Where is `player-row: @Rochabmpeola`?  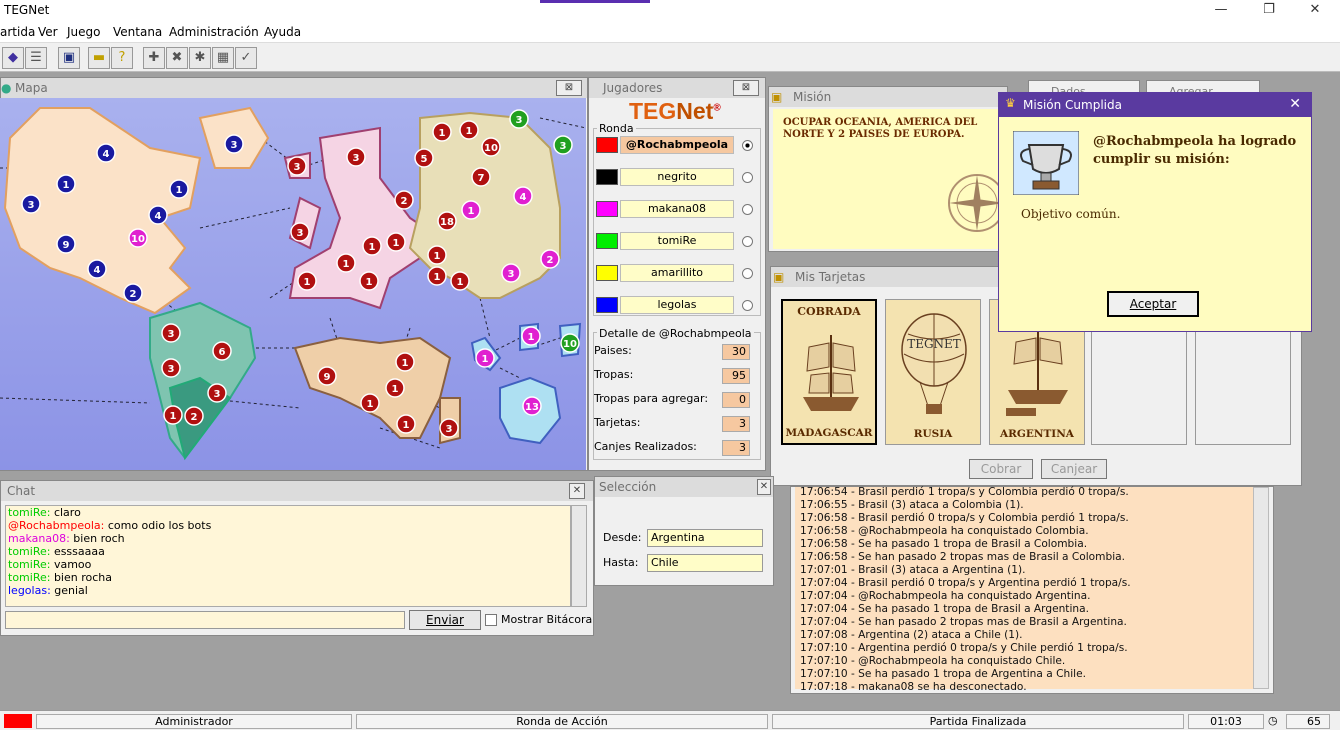
player-row: @Rochabmpeola is located at coordinates (676, 145).